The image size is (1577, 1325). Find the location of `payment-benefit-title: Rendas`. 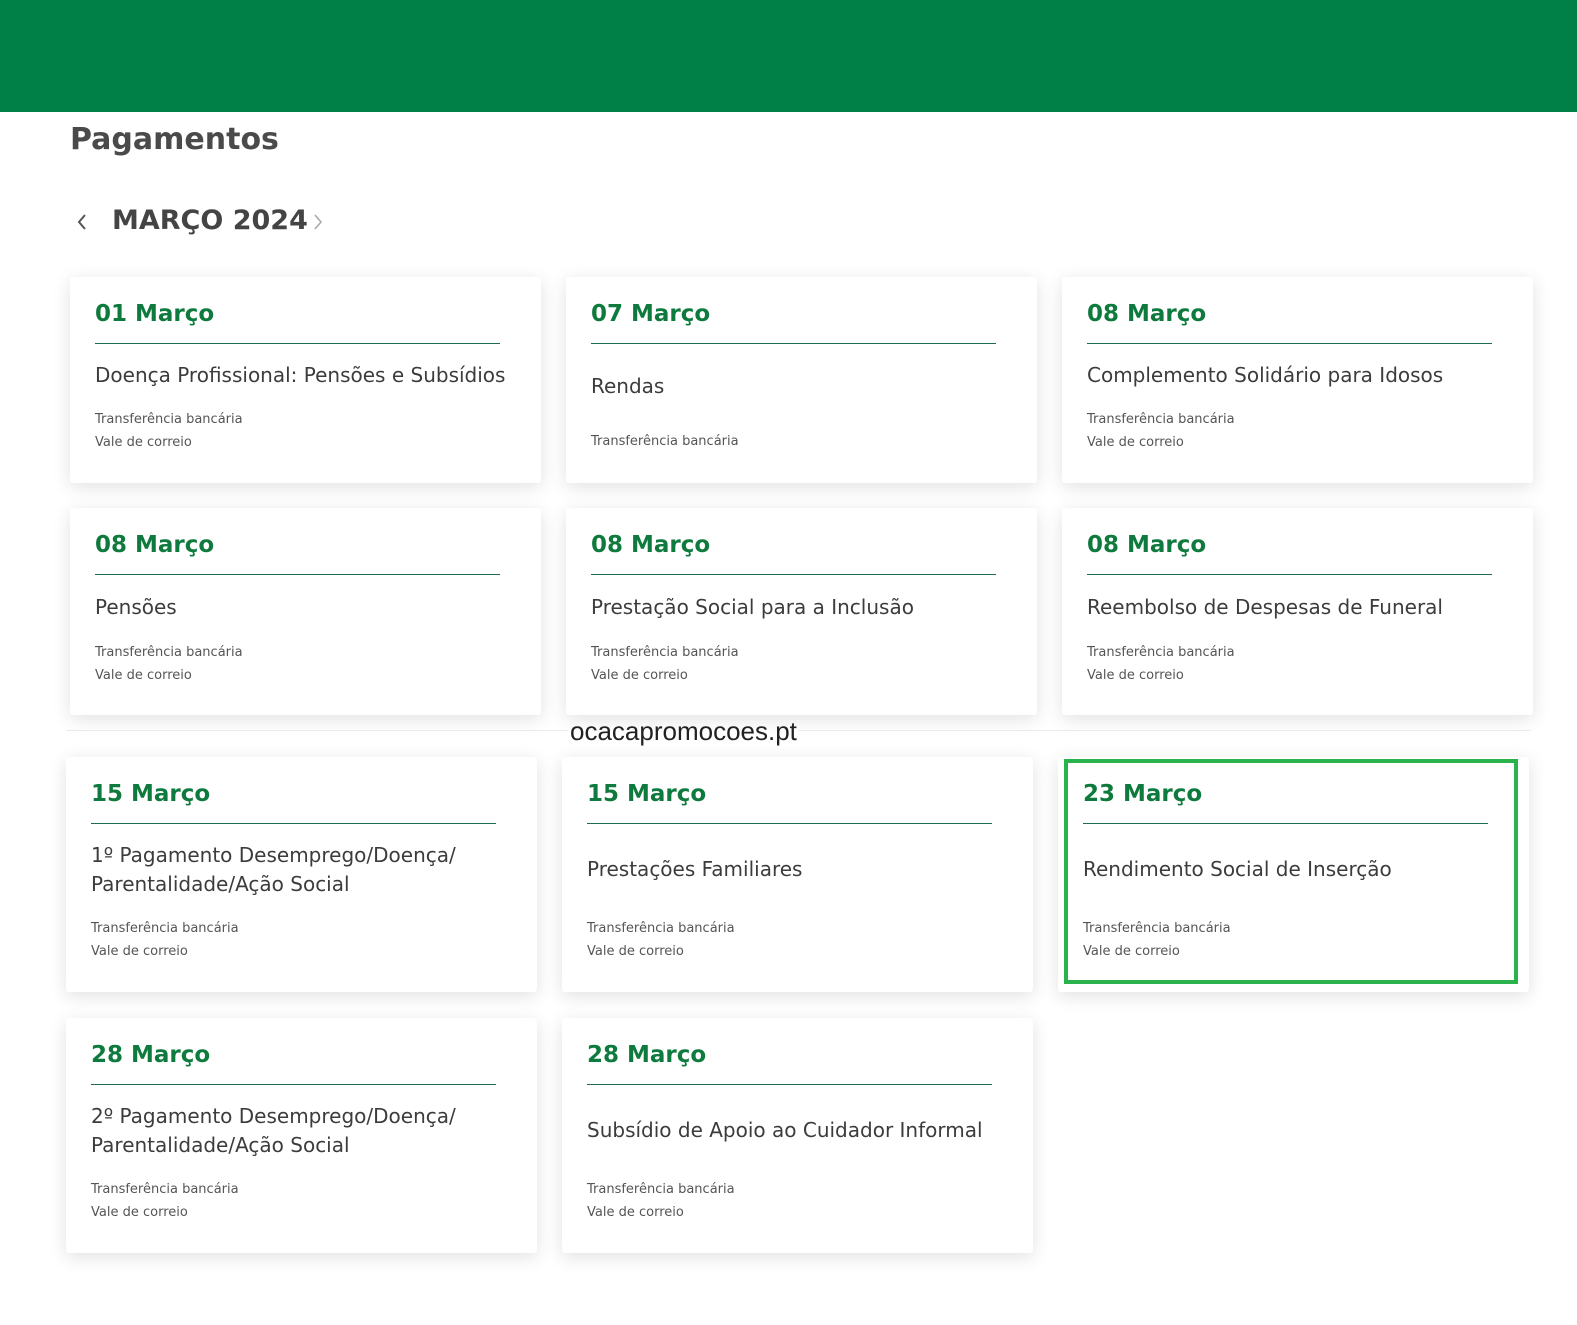

payment-benefit-title: Rendas is located at coordinates (628, 385).